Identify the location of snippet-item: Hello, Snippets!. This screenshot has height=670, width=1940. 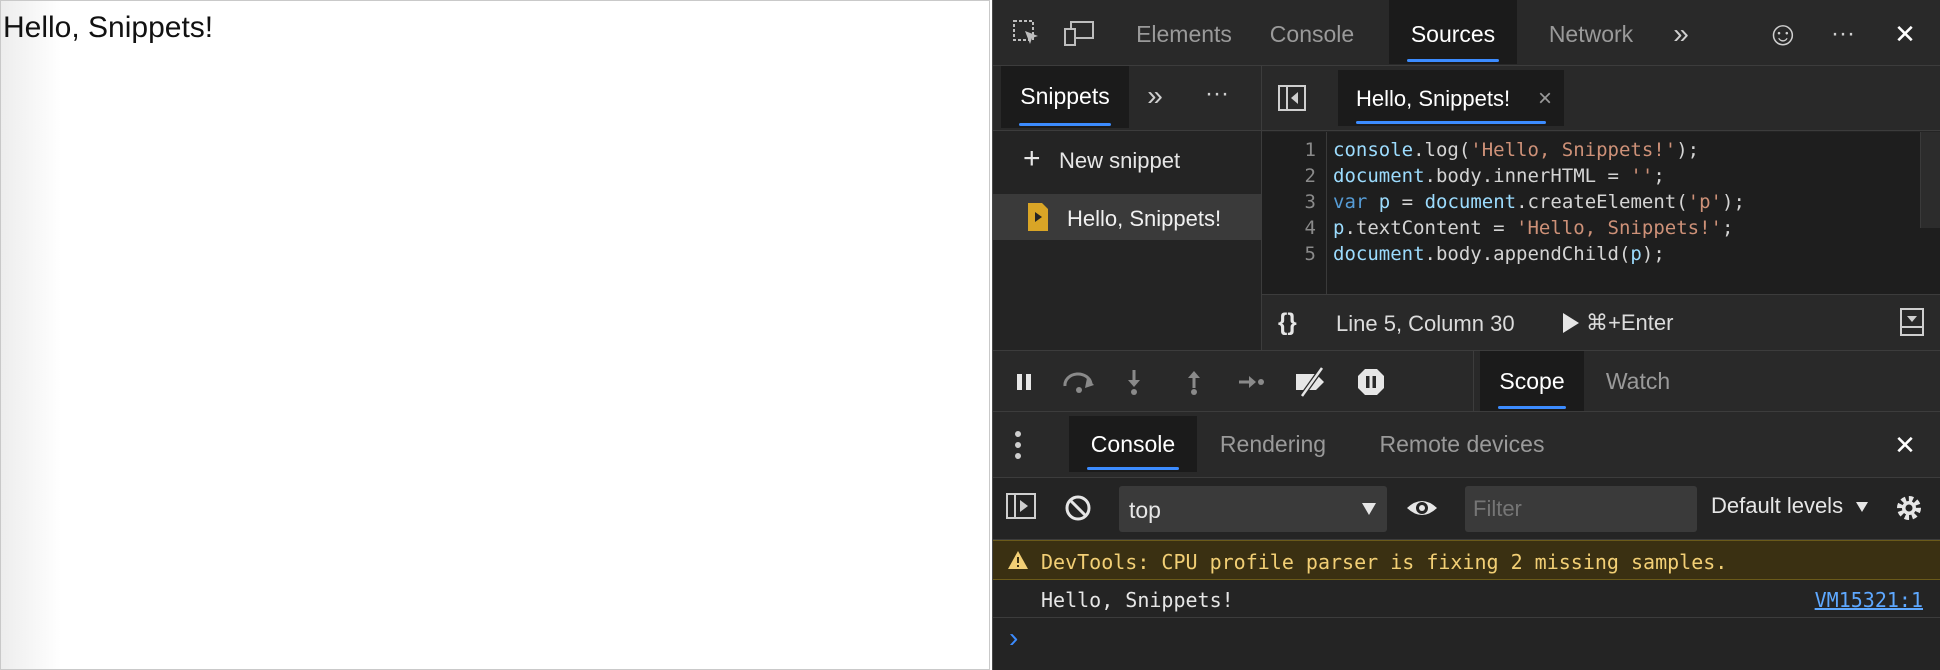
(1127, 217).